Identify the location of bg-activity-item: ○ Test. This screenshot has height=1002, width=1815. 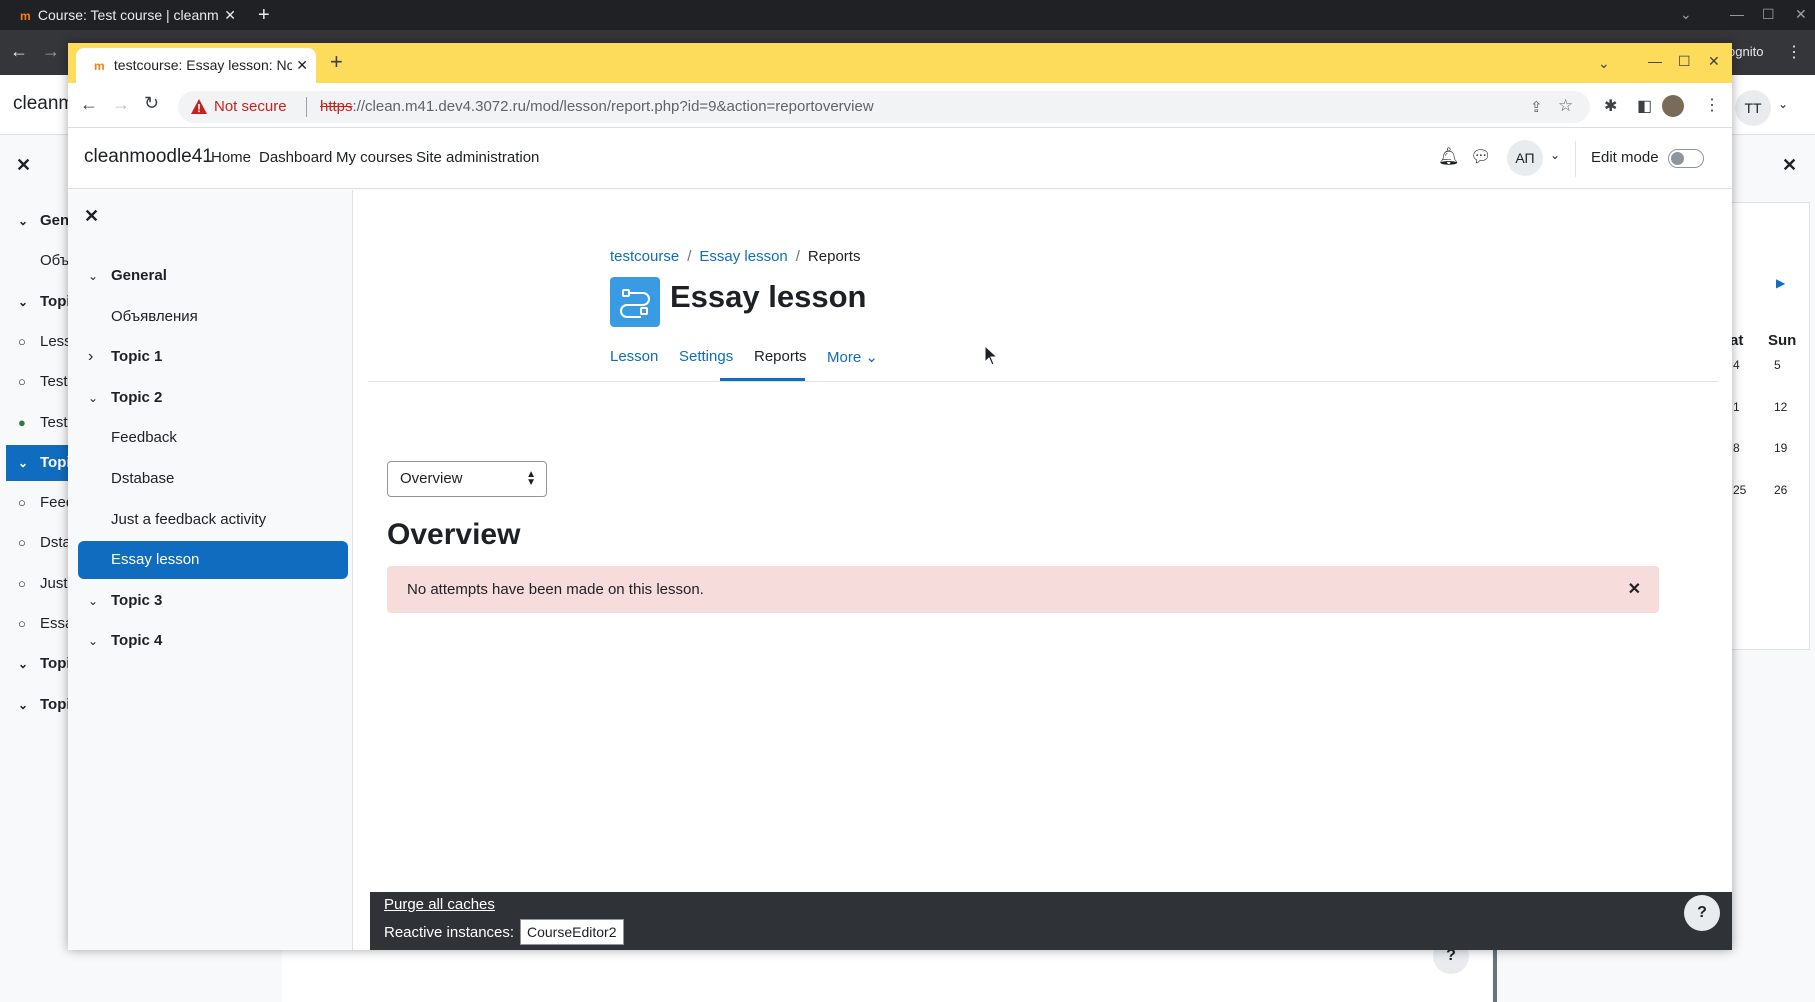
(35, 382).